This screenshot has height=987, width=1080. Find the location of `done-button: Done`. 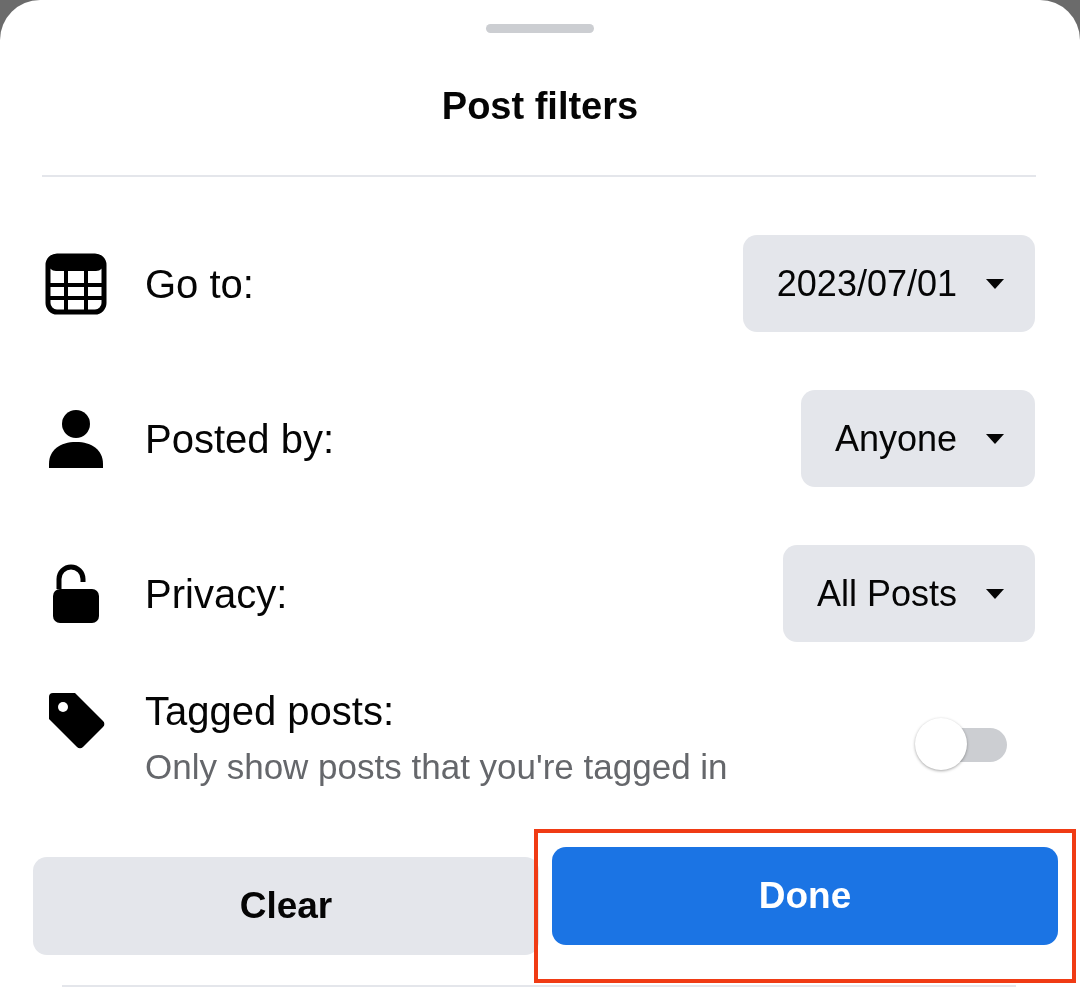

done-button: Done is located at coordinates (805, 896).